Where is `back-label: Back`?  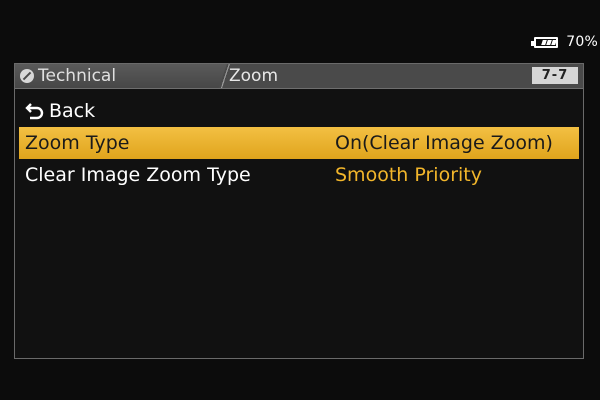 back-label: Back is located at coordinates (72, 111).